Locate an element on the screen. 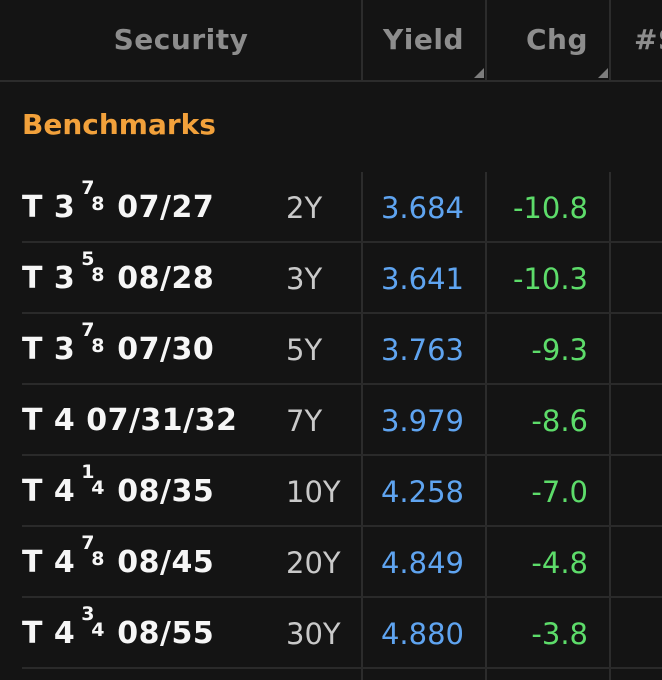 This screenshot has width=662, height=680. yield-cell: 3.684 is located at coordinates (422, 208).